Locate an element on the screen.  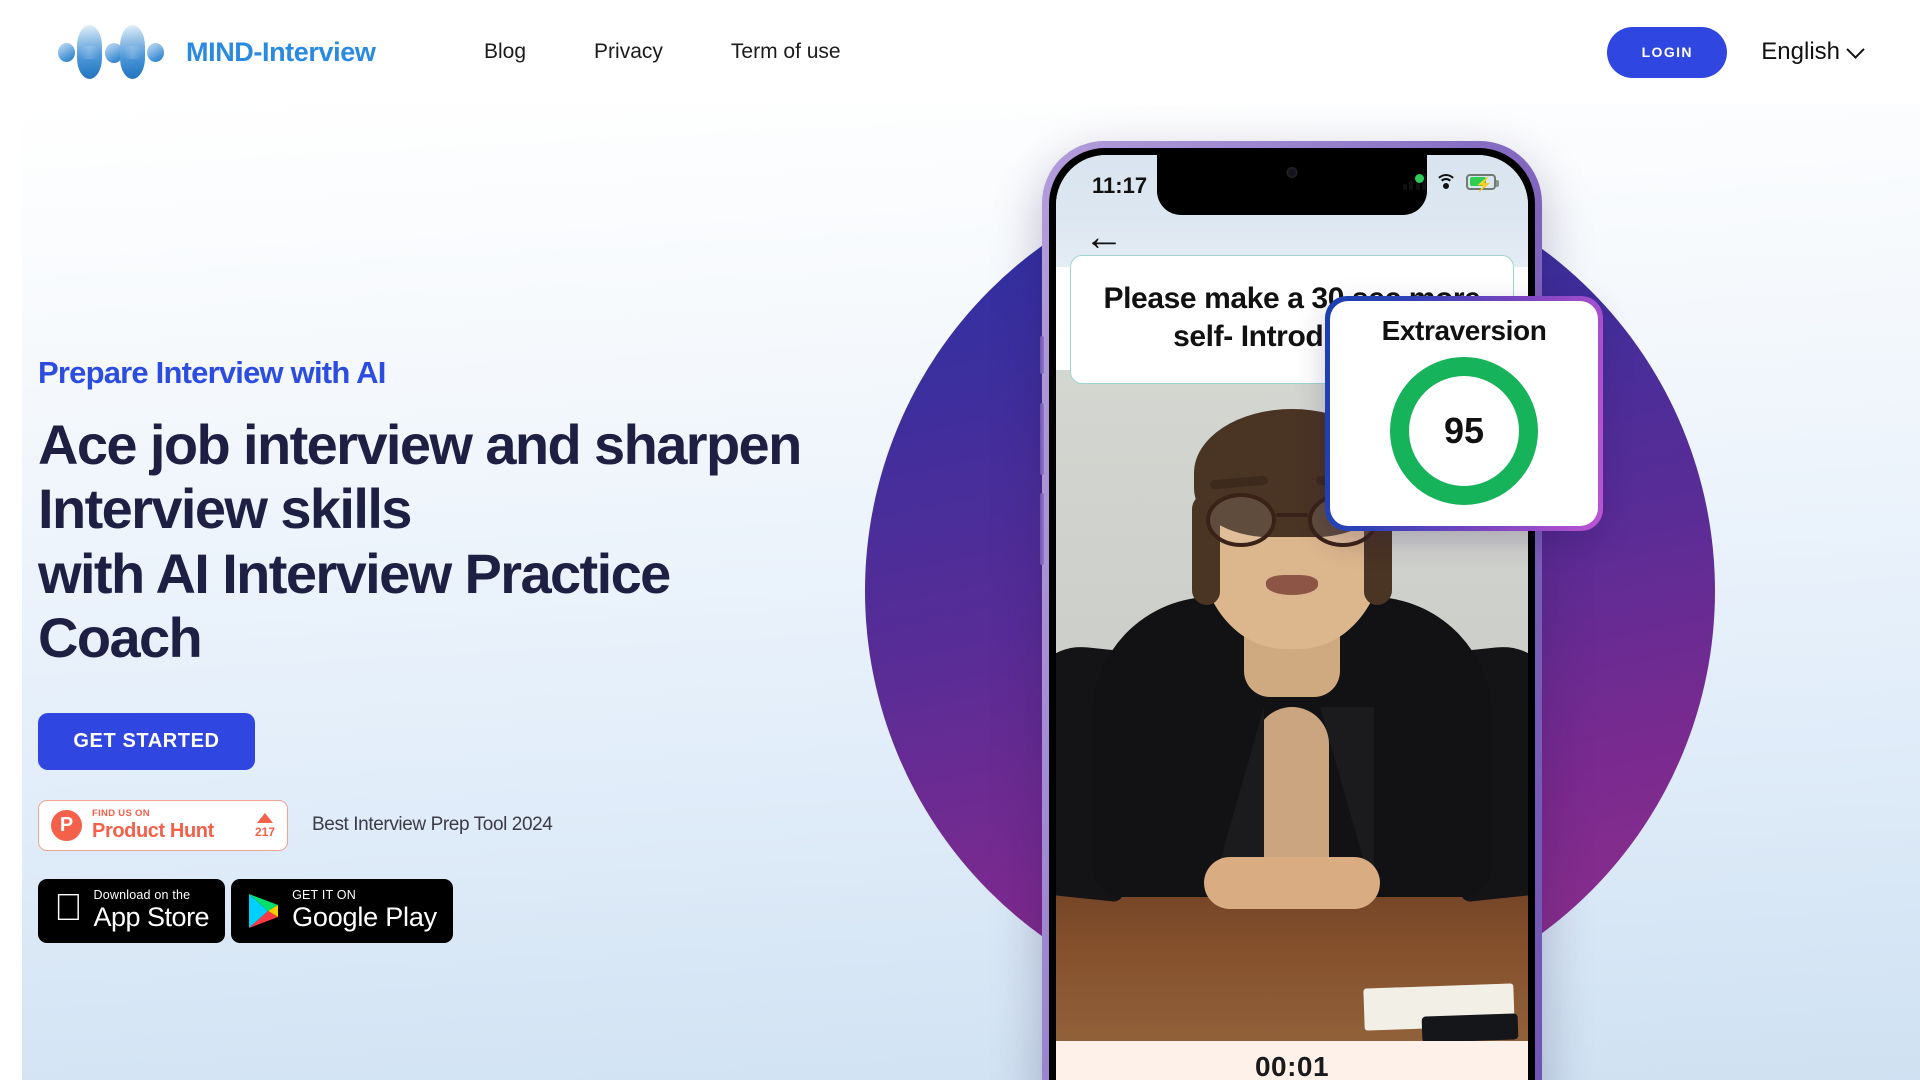
product-hunt-find-us-on: FIND US ON is located at coordinates (121, 814).